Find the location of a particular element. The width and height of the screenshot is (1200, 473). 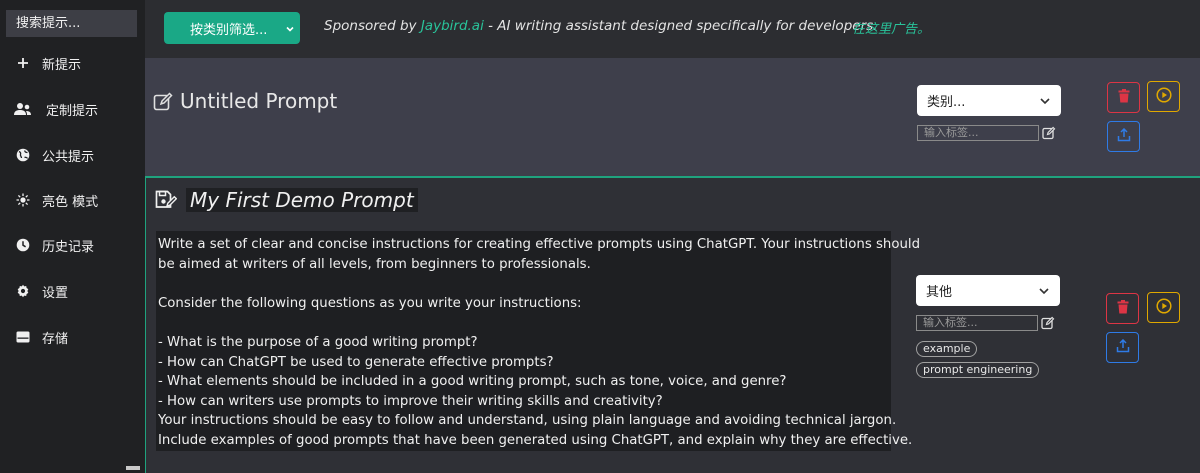

sidebar-scrollbar is located at coordinates (133, 468).